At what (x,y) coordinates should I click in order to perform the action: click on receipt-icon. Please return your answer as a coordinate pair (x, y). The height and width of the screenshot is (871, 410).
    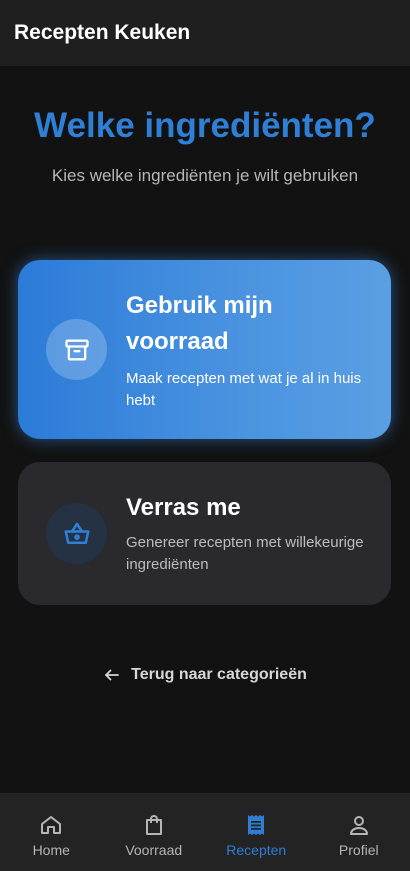
    Looking at the image, I should click on (256, 825).